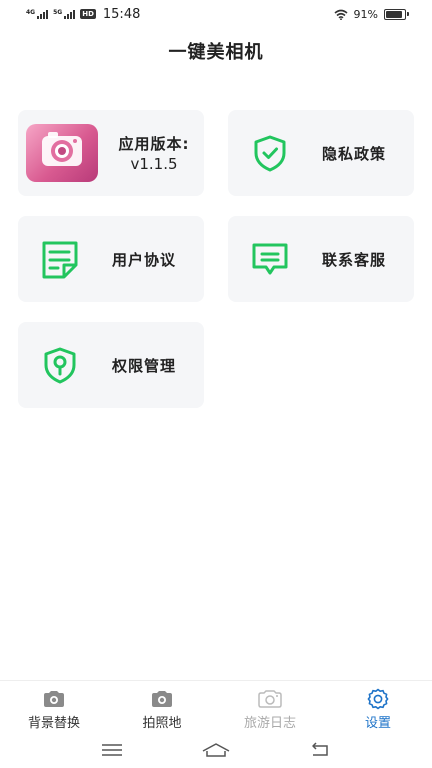 Image resolution: width=432 pixels, height=768 pixels. I want to click on back-icon, so click(320, 750).